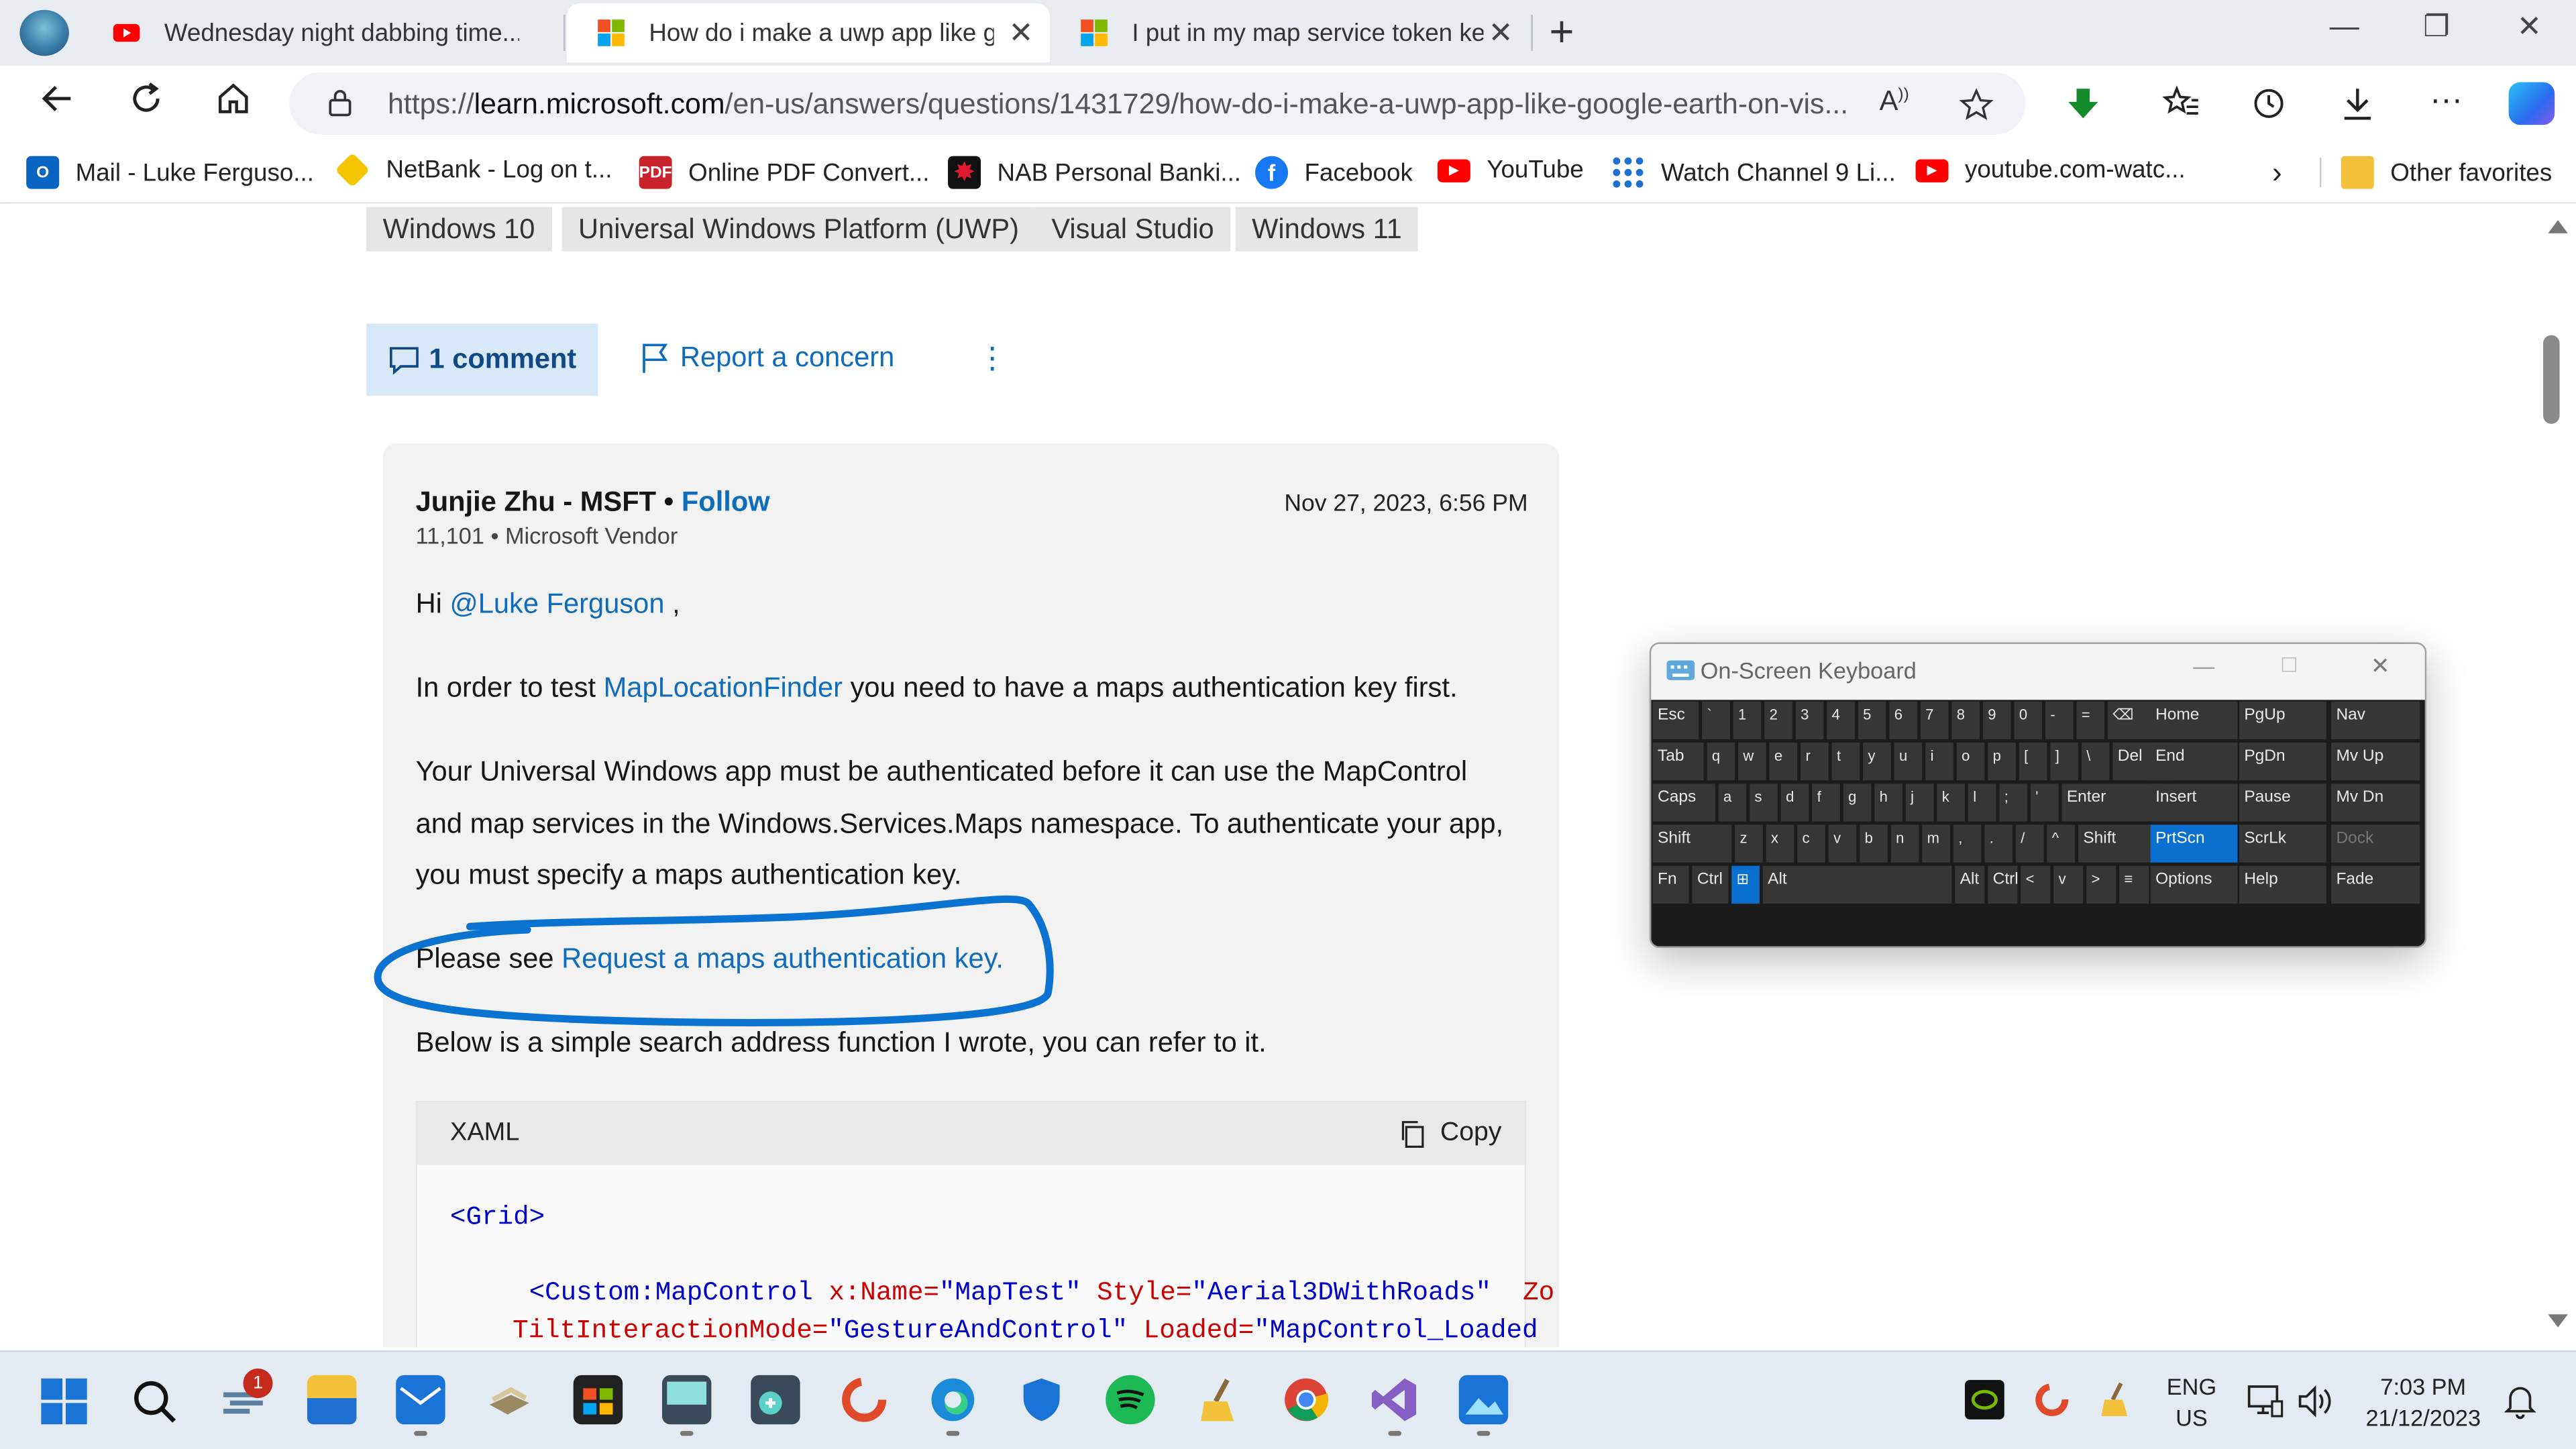 This screenshot has height=1449, width=2576. Describe the element at coordinates (1483, 1400) in the screenshot. I see `photos-icon` at that location.